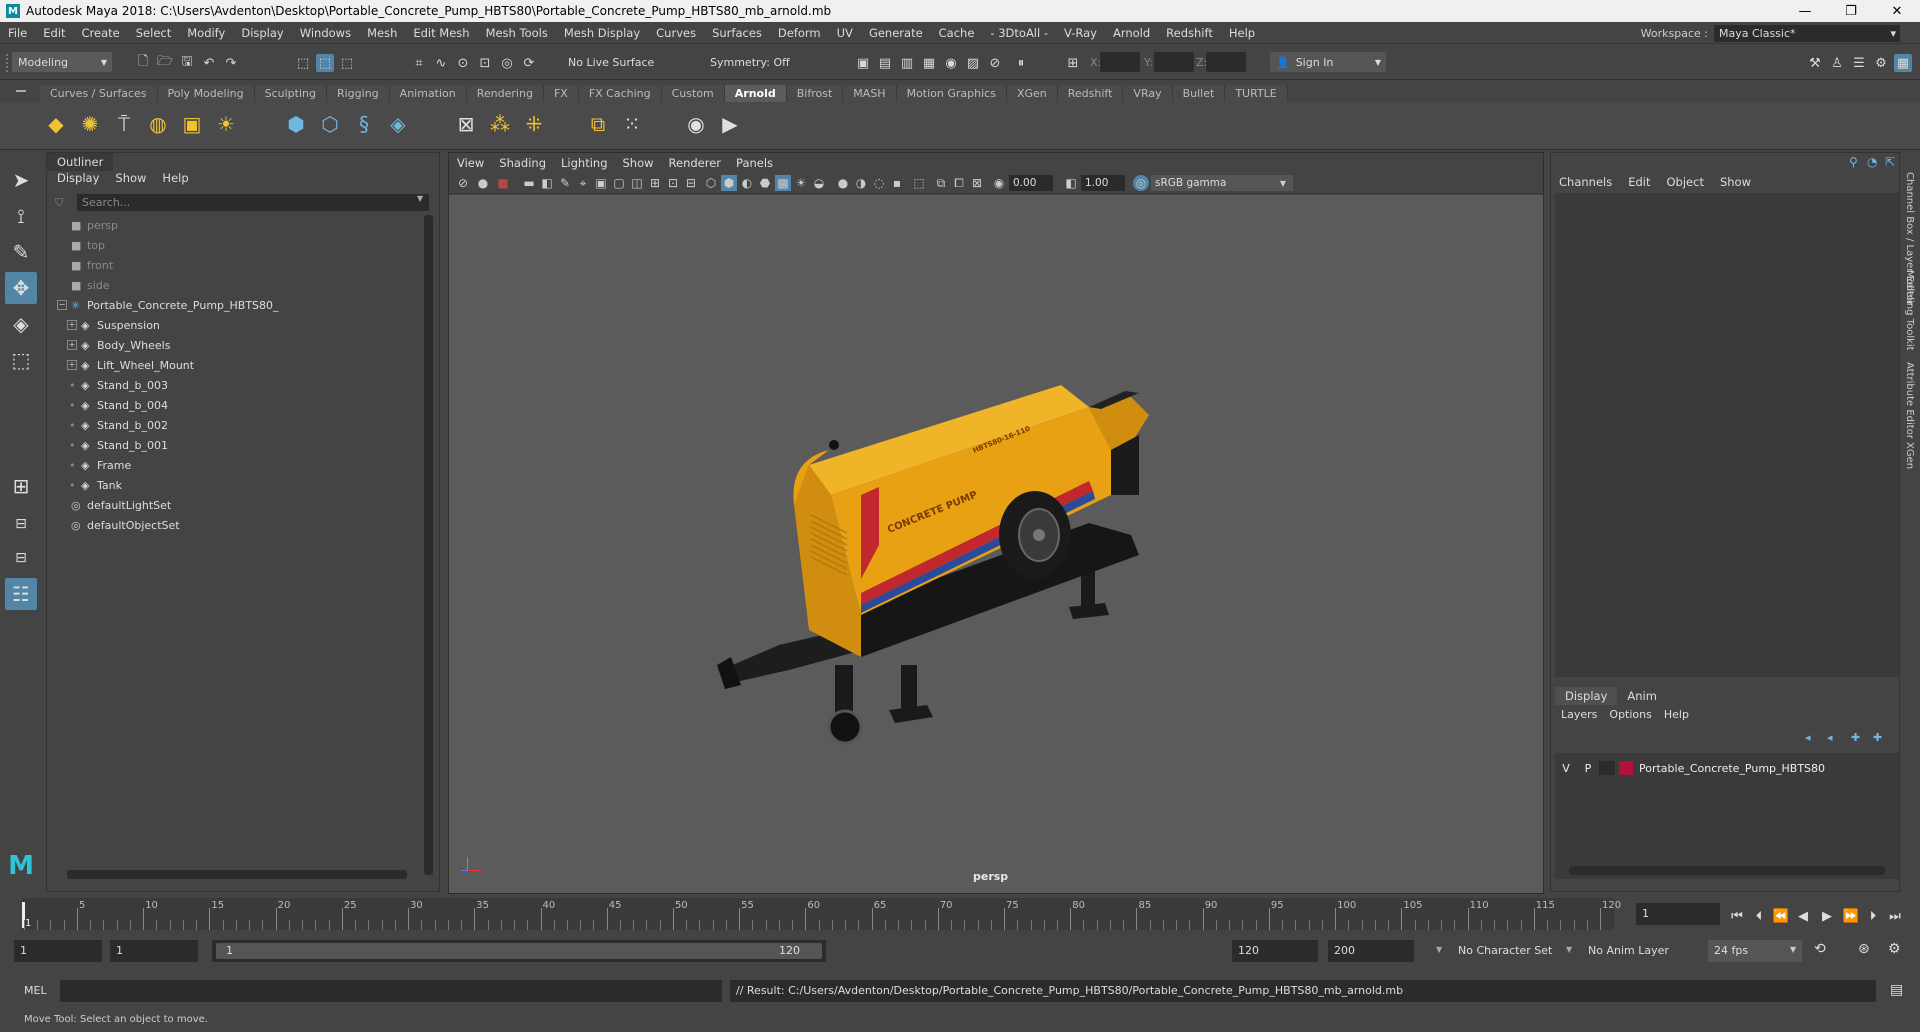  What do you see at coordinates (237, 405) in the screenshot?
I see `outliner-item: • ◈ Stand_b_004` at bounding box center [237, 405].